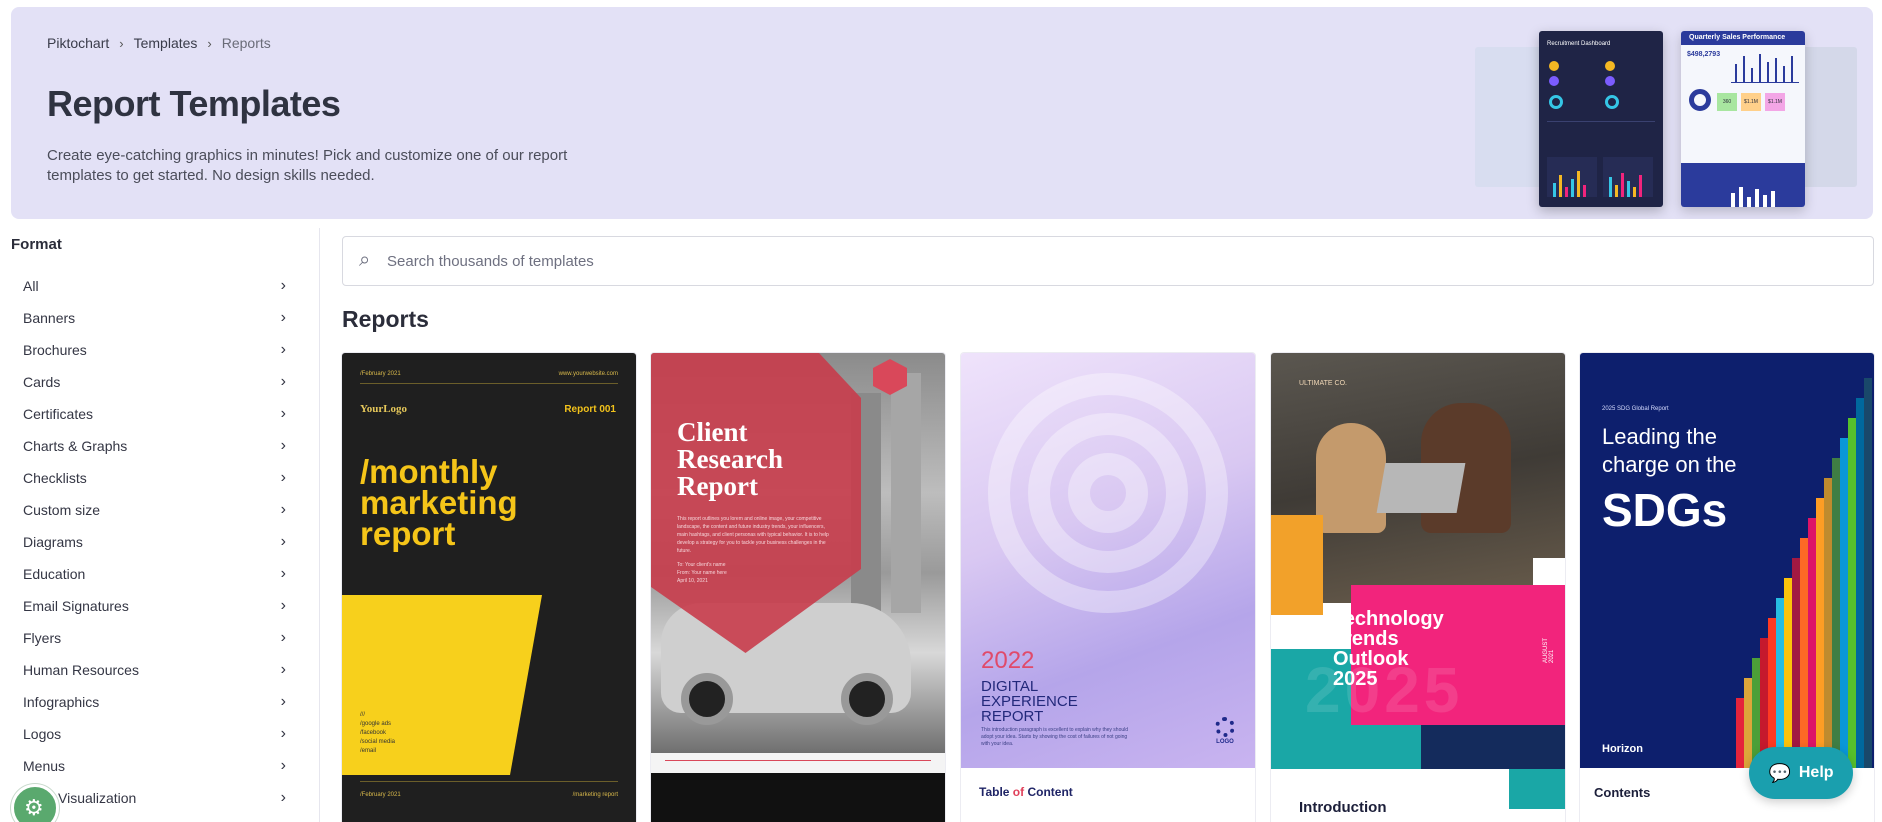  I want to click on sidebar-item-label: Flyers, so click(42, 638).